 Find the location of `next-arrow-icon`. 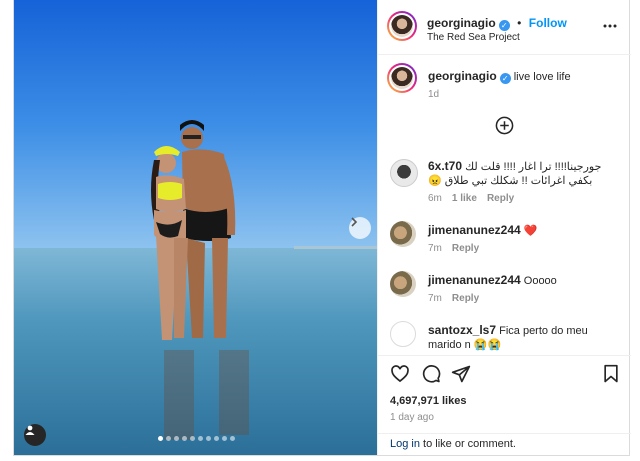

next-arrow-icon is located at coordinates (354, 222).